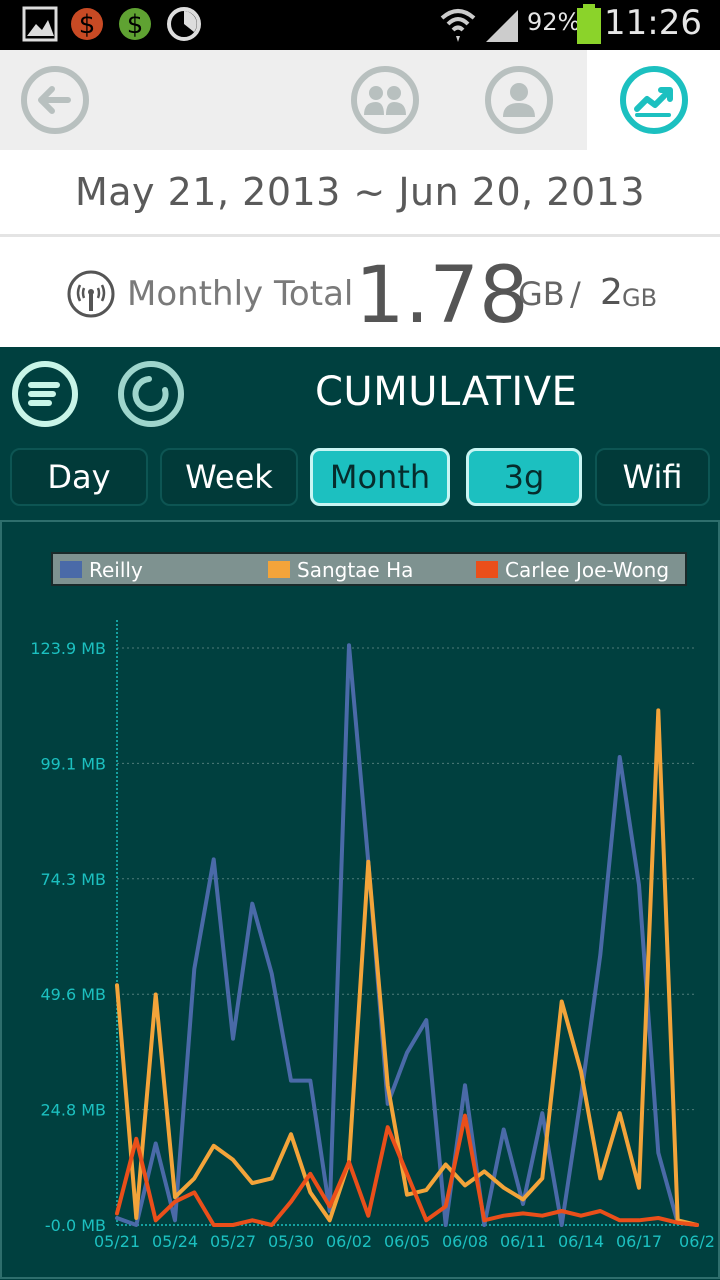  I want to click on x-tick-label: 06/17, so click(639, 1241).